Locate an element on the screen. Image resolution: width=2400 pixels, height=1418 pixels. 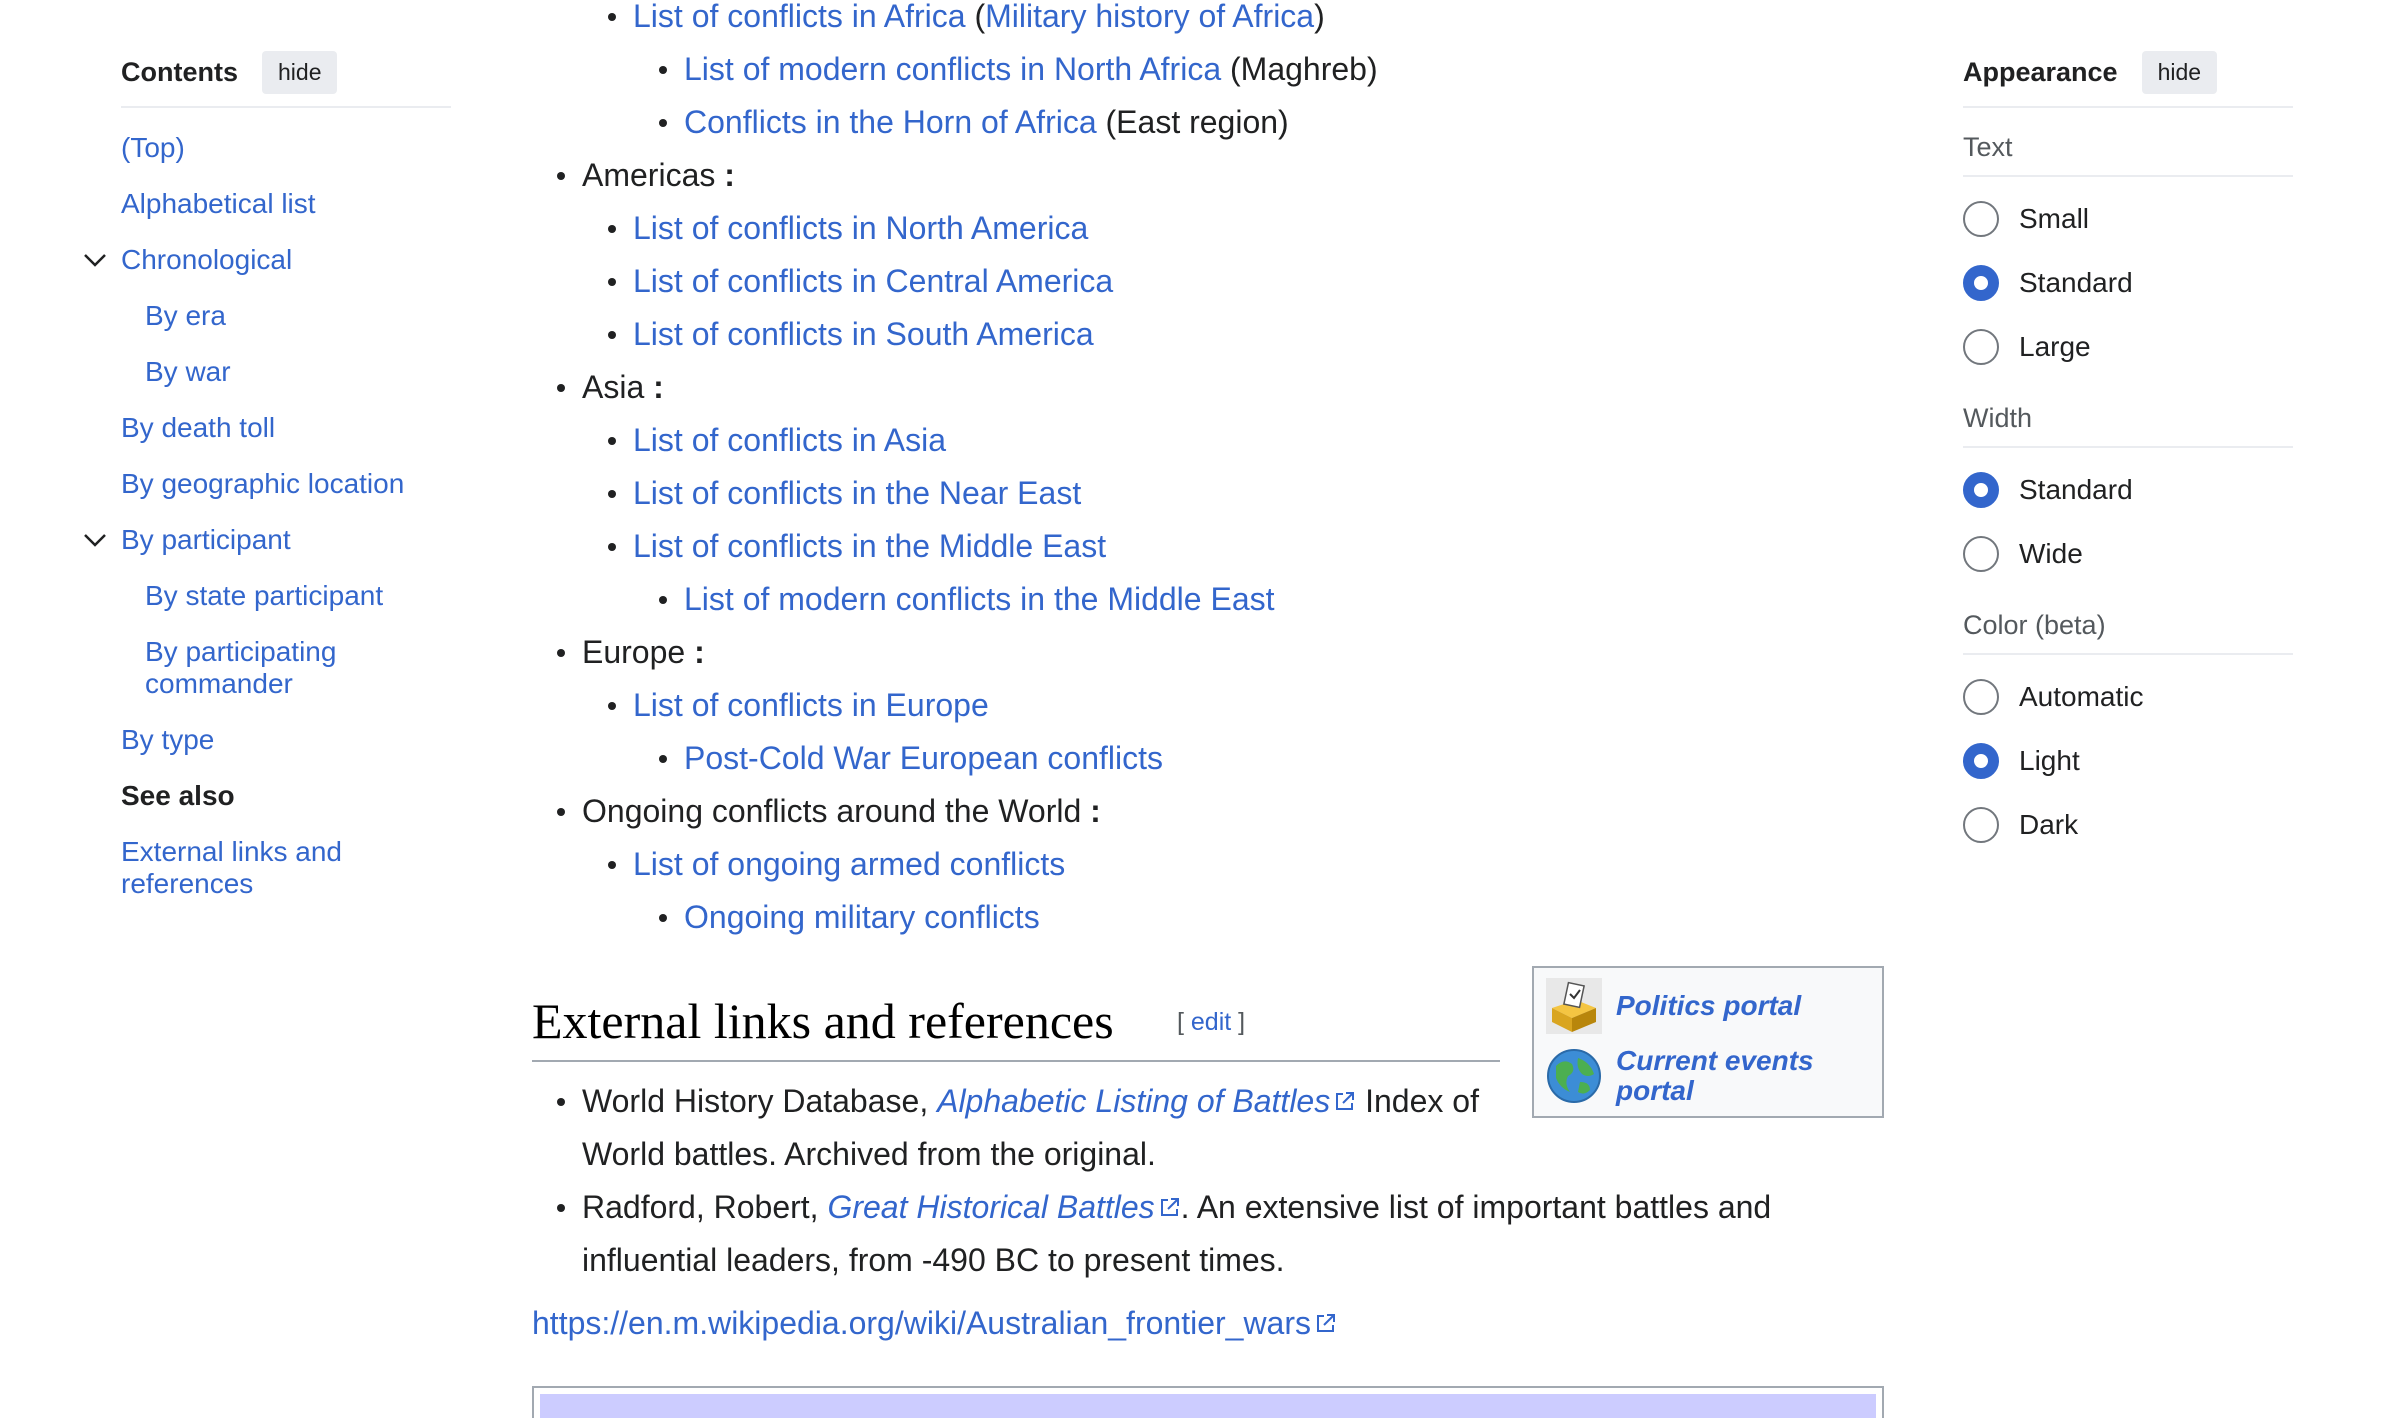
note-east-region: (East region) is located at coordinates (1197, 122).